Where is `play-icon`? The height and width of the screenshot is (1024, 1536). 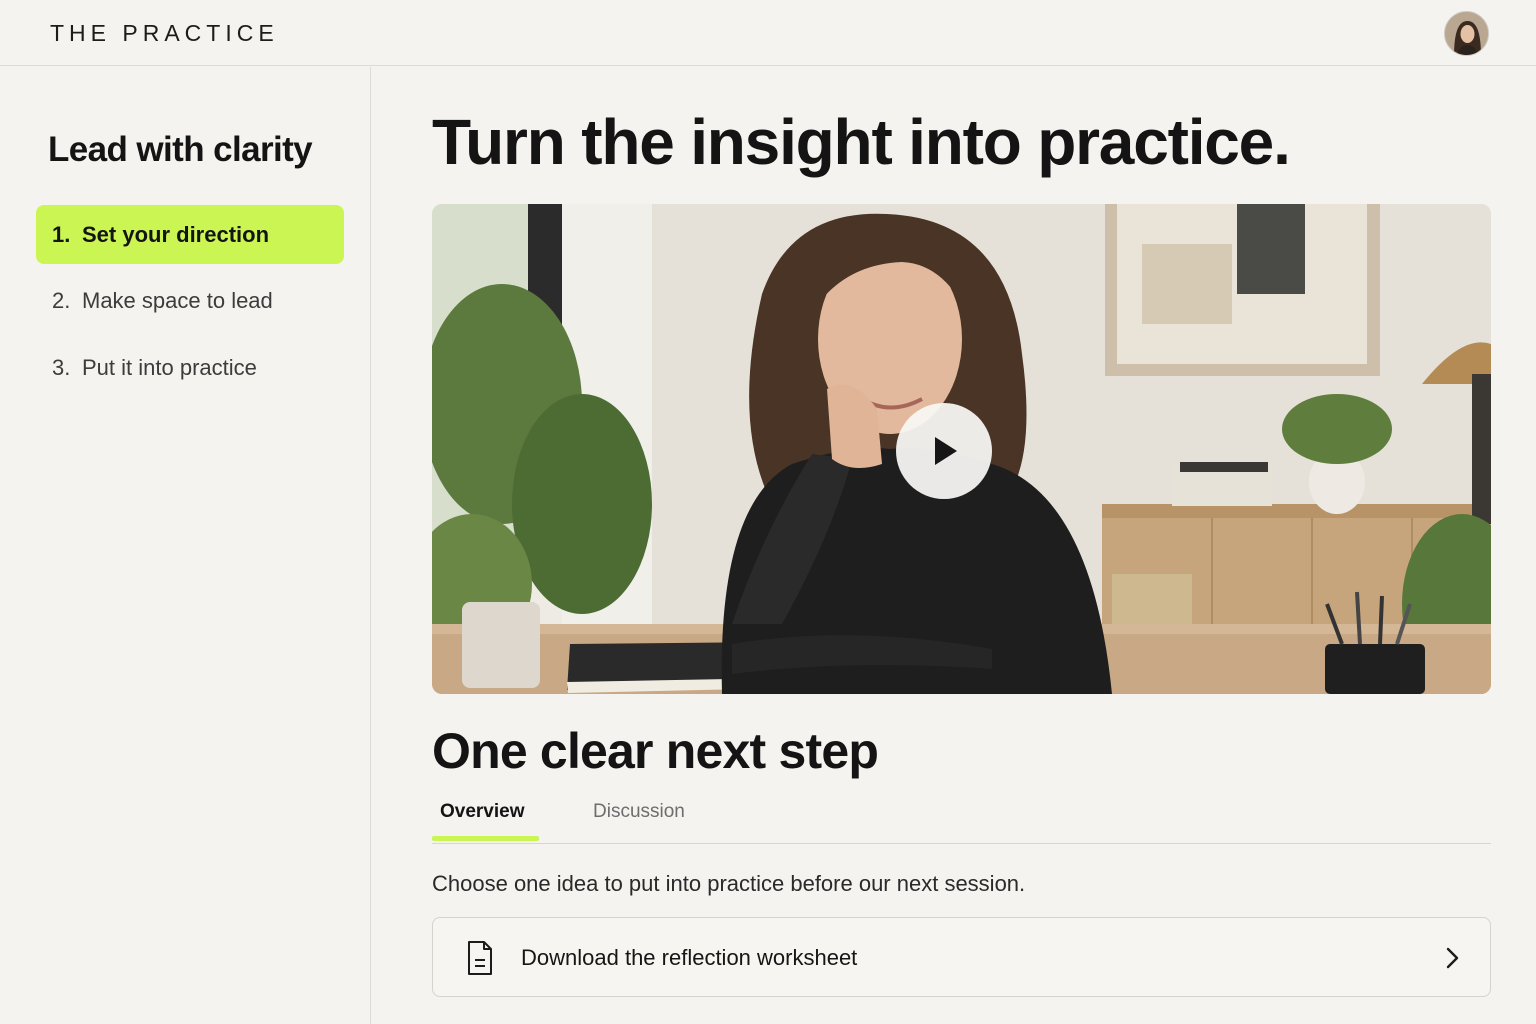
play-icon is located at coordinates (946, 451).